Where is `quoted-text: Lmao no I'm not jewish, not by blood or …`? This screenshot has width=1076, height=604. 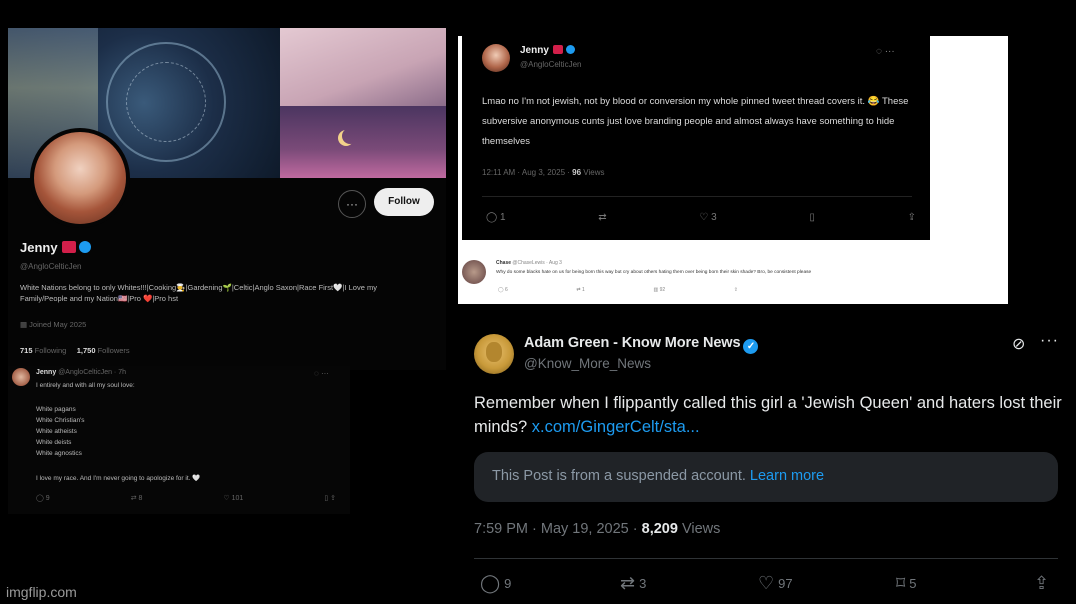 quoted-text: Lmao no I'm not jewish, not by blood or … is located at coordinates (695, 121).